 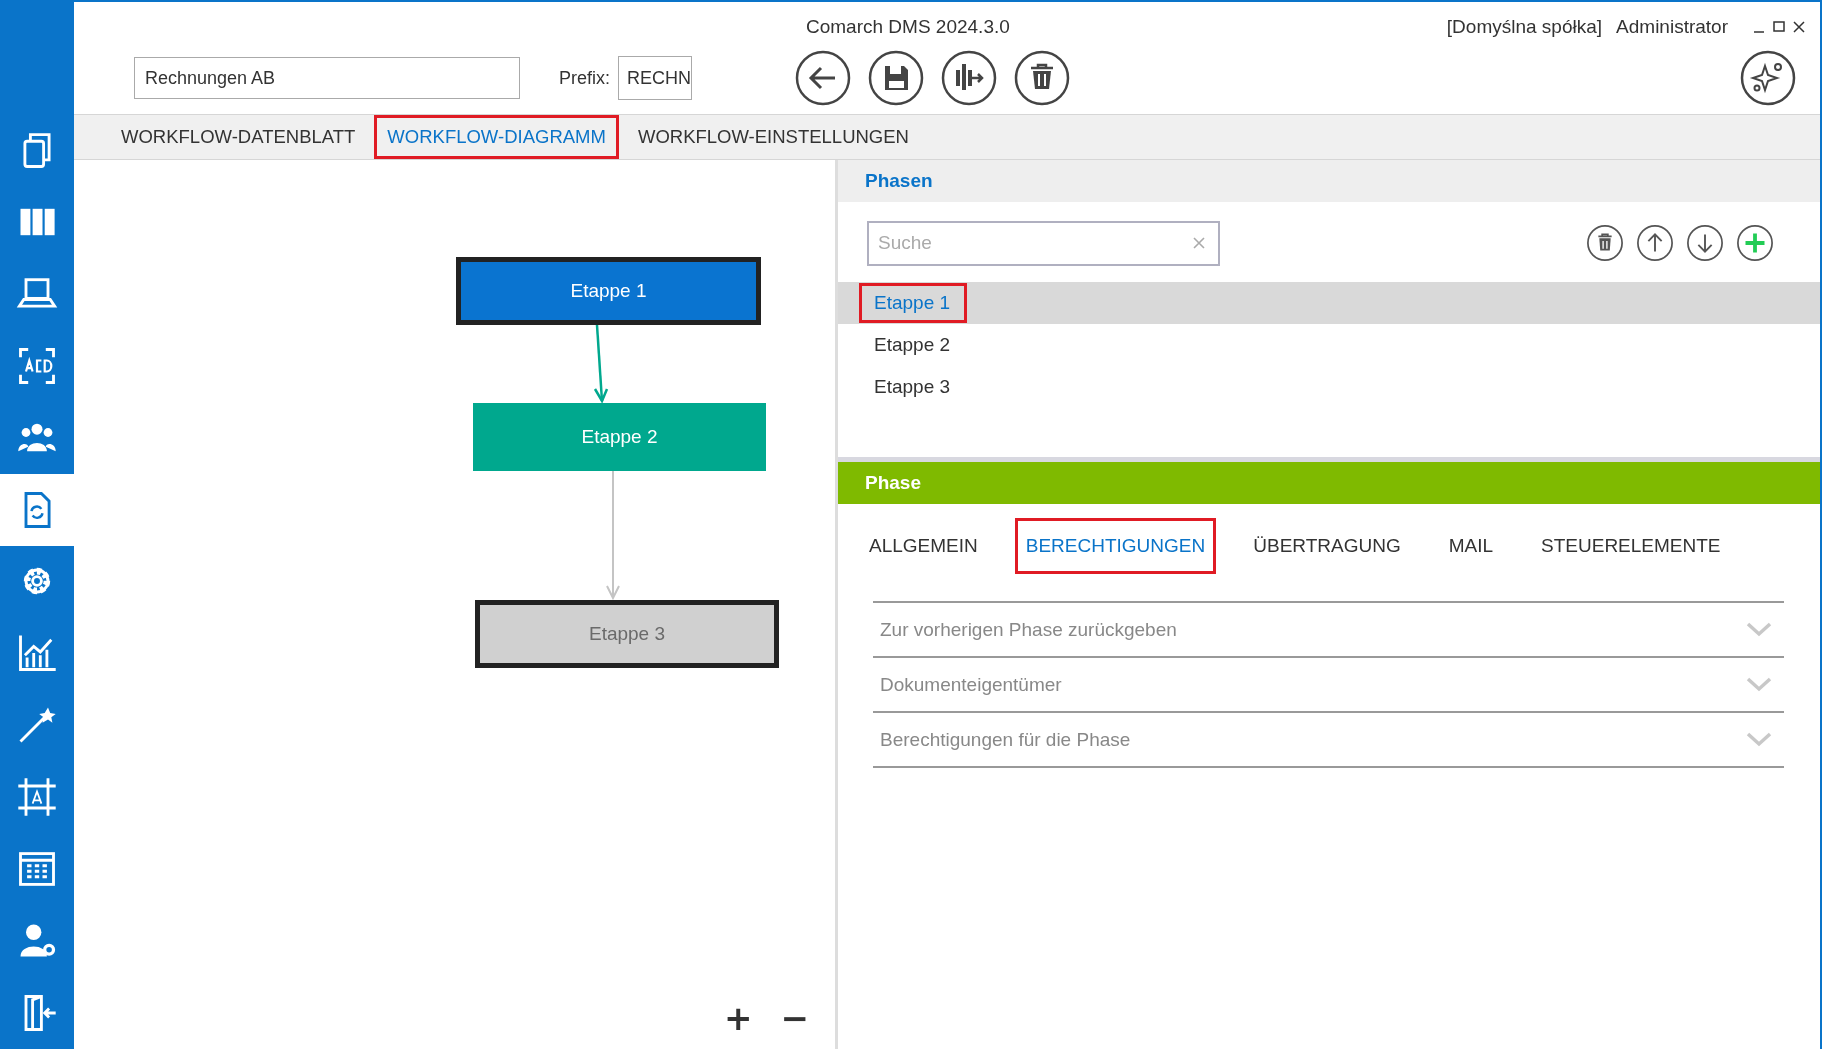 What do you see at coordinates (773, 137) in the screenshot?
I see `tab: WORKFLOW-EINSTELLUNGEN` at bounding box center [773, 137].